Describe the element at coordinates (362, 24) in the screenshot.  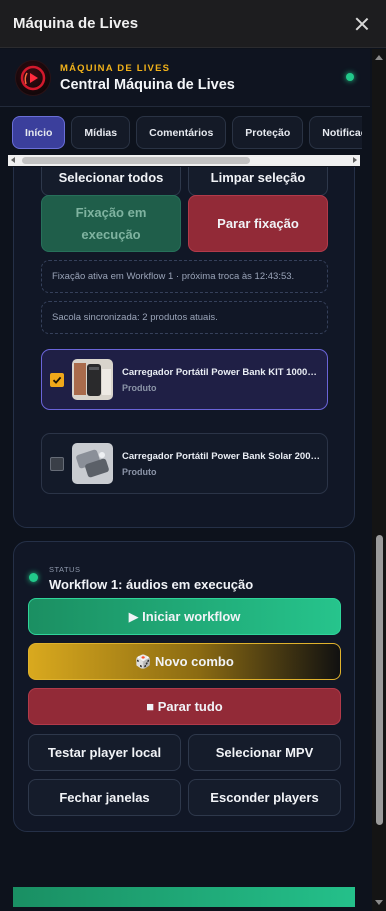
I see `close-icon` at that location.